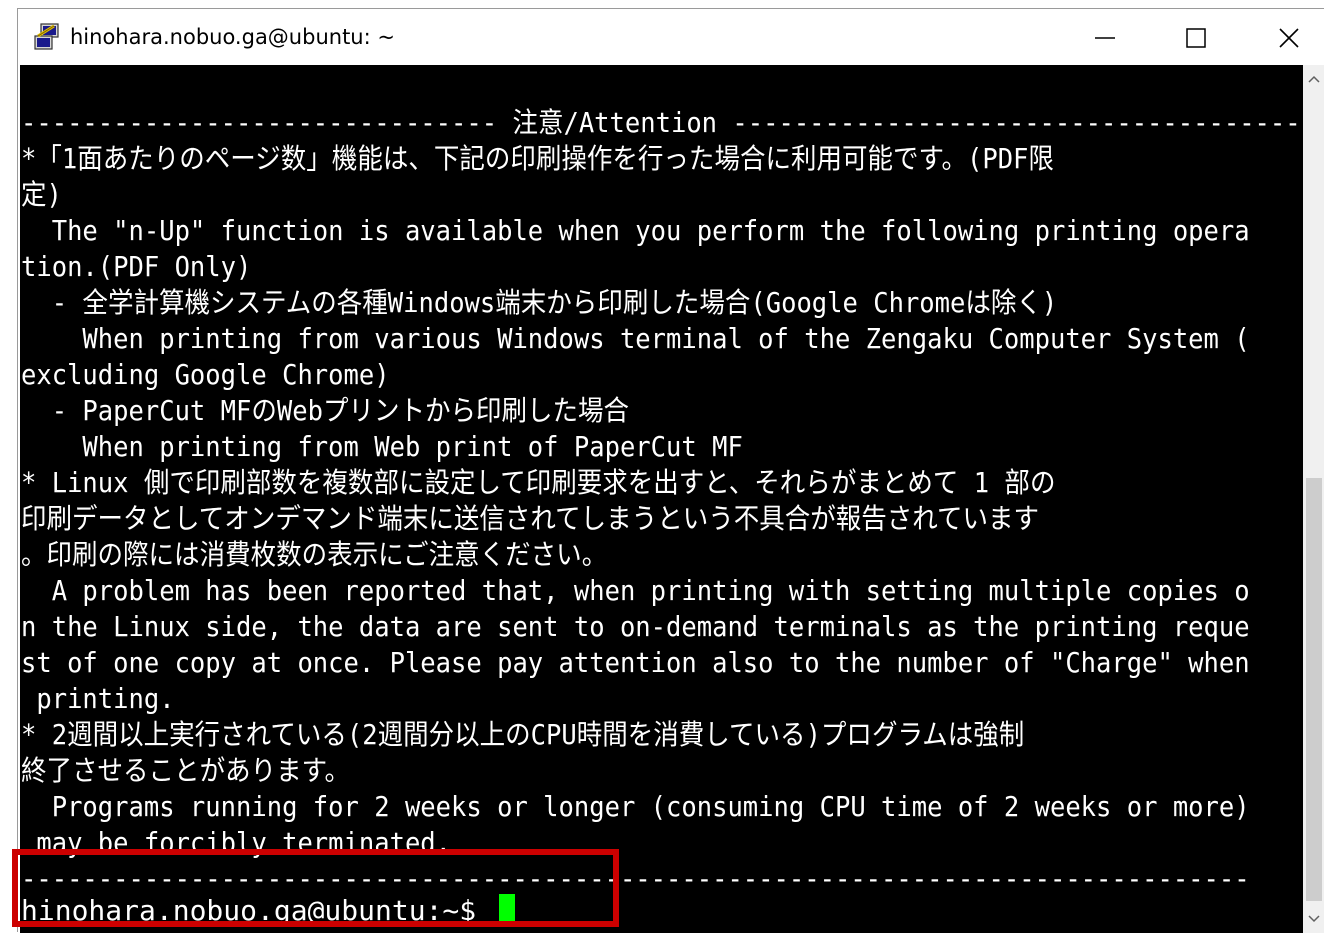 The width and height of the screenshot is (1324, 933). I want to click on maximize-button, so click(1196, 37).